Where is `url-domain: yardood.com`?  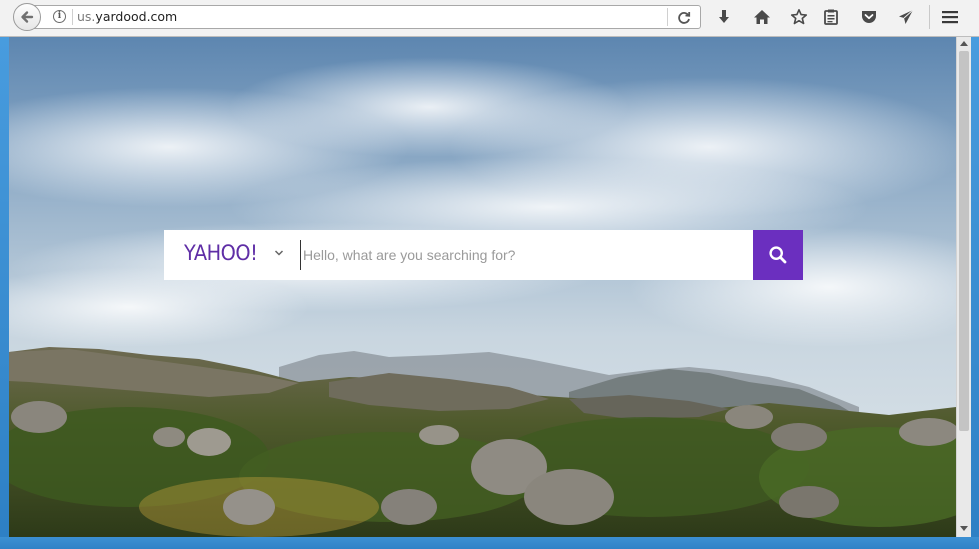 url-domain: yardood.com is located at coordinates (136, 16).